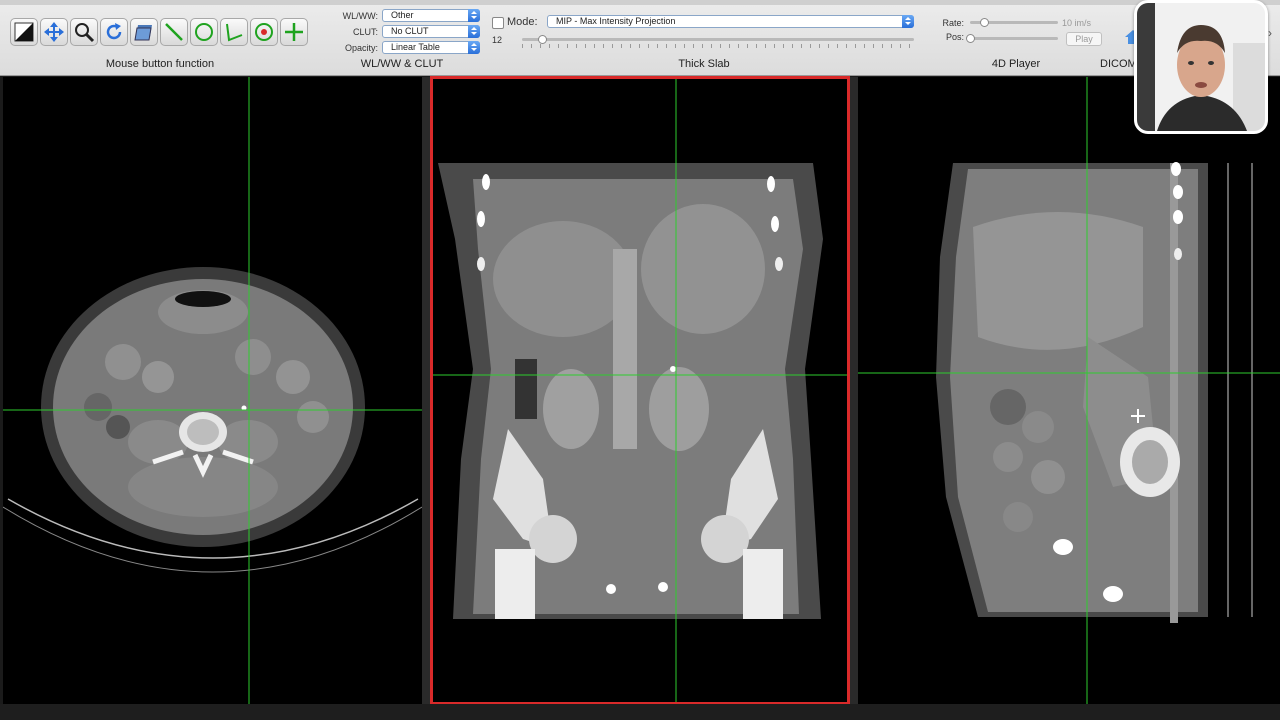 The image size is (1280, 720). I want to click on slab-thickness-slider, so click(718, 39).